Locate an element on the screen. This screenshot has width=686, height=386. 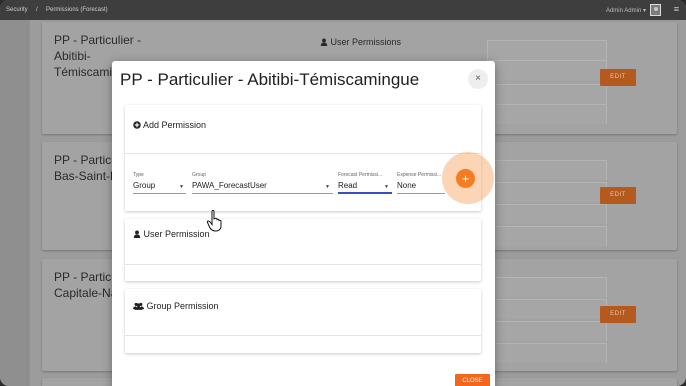
card-section-title: User Permissions is located at coordinates (366, 42).